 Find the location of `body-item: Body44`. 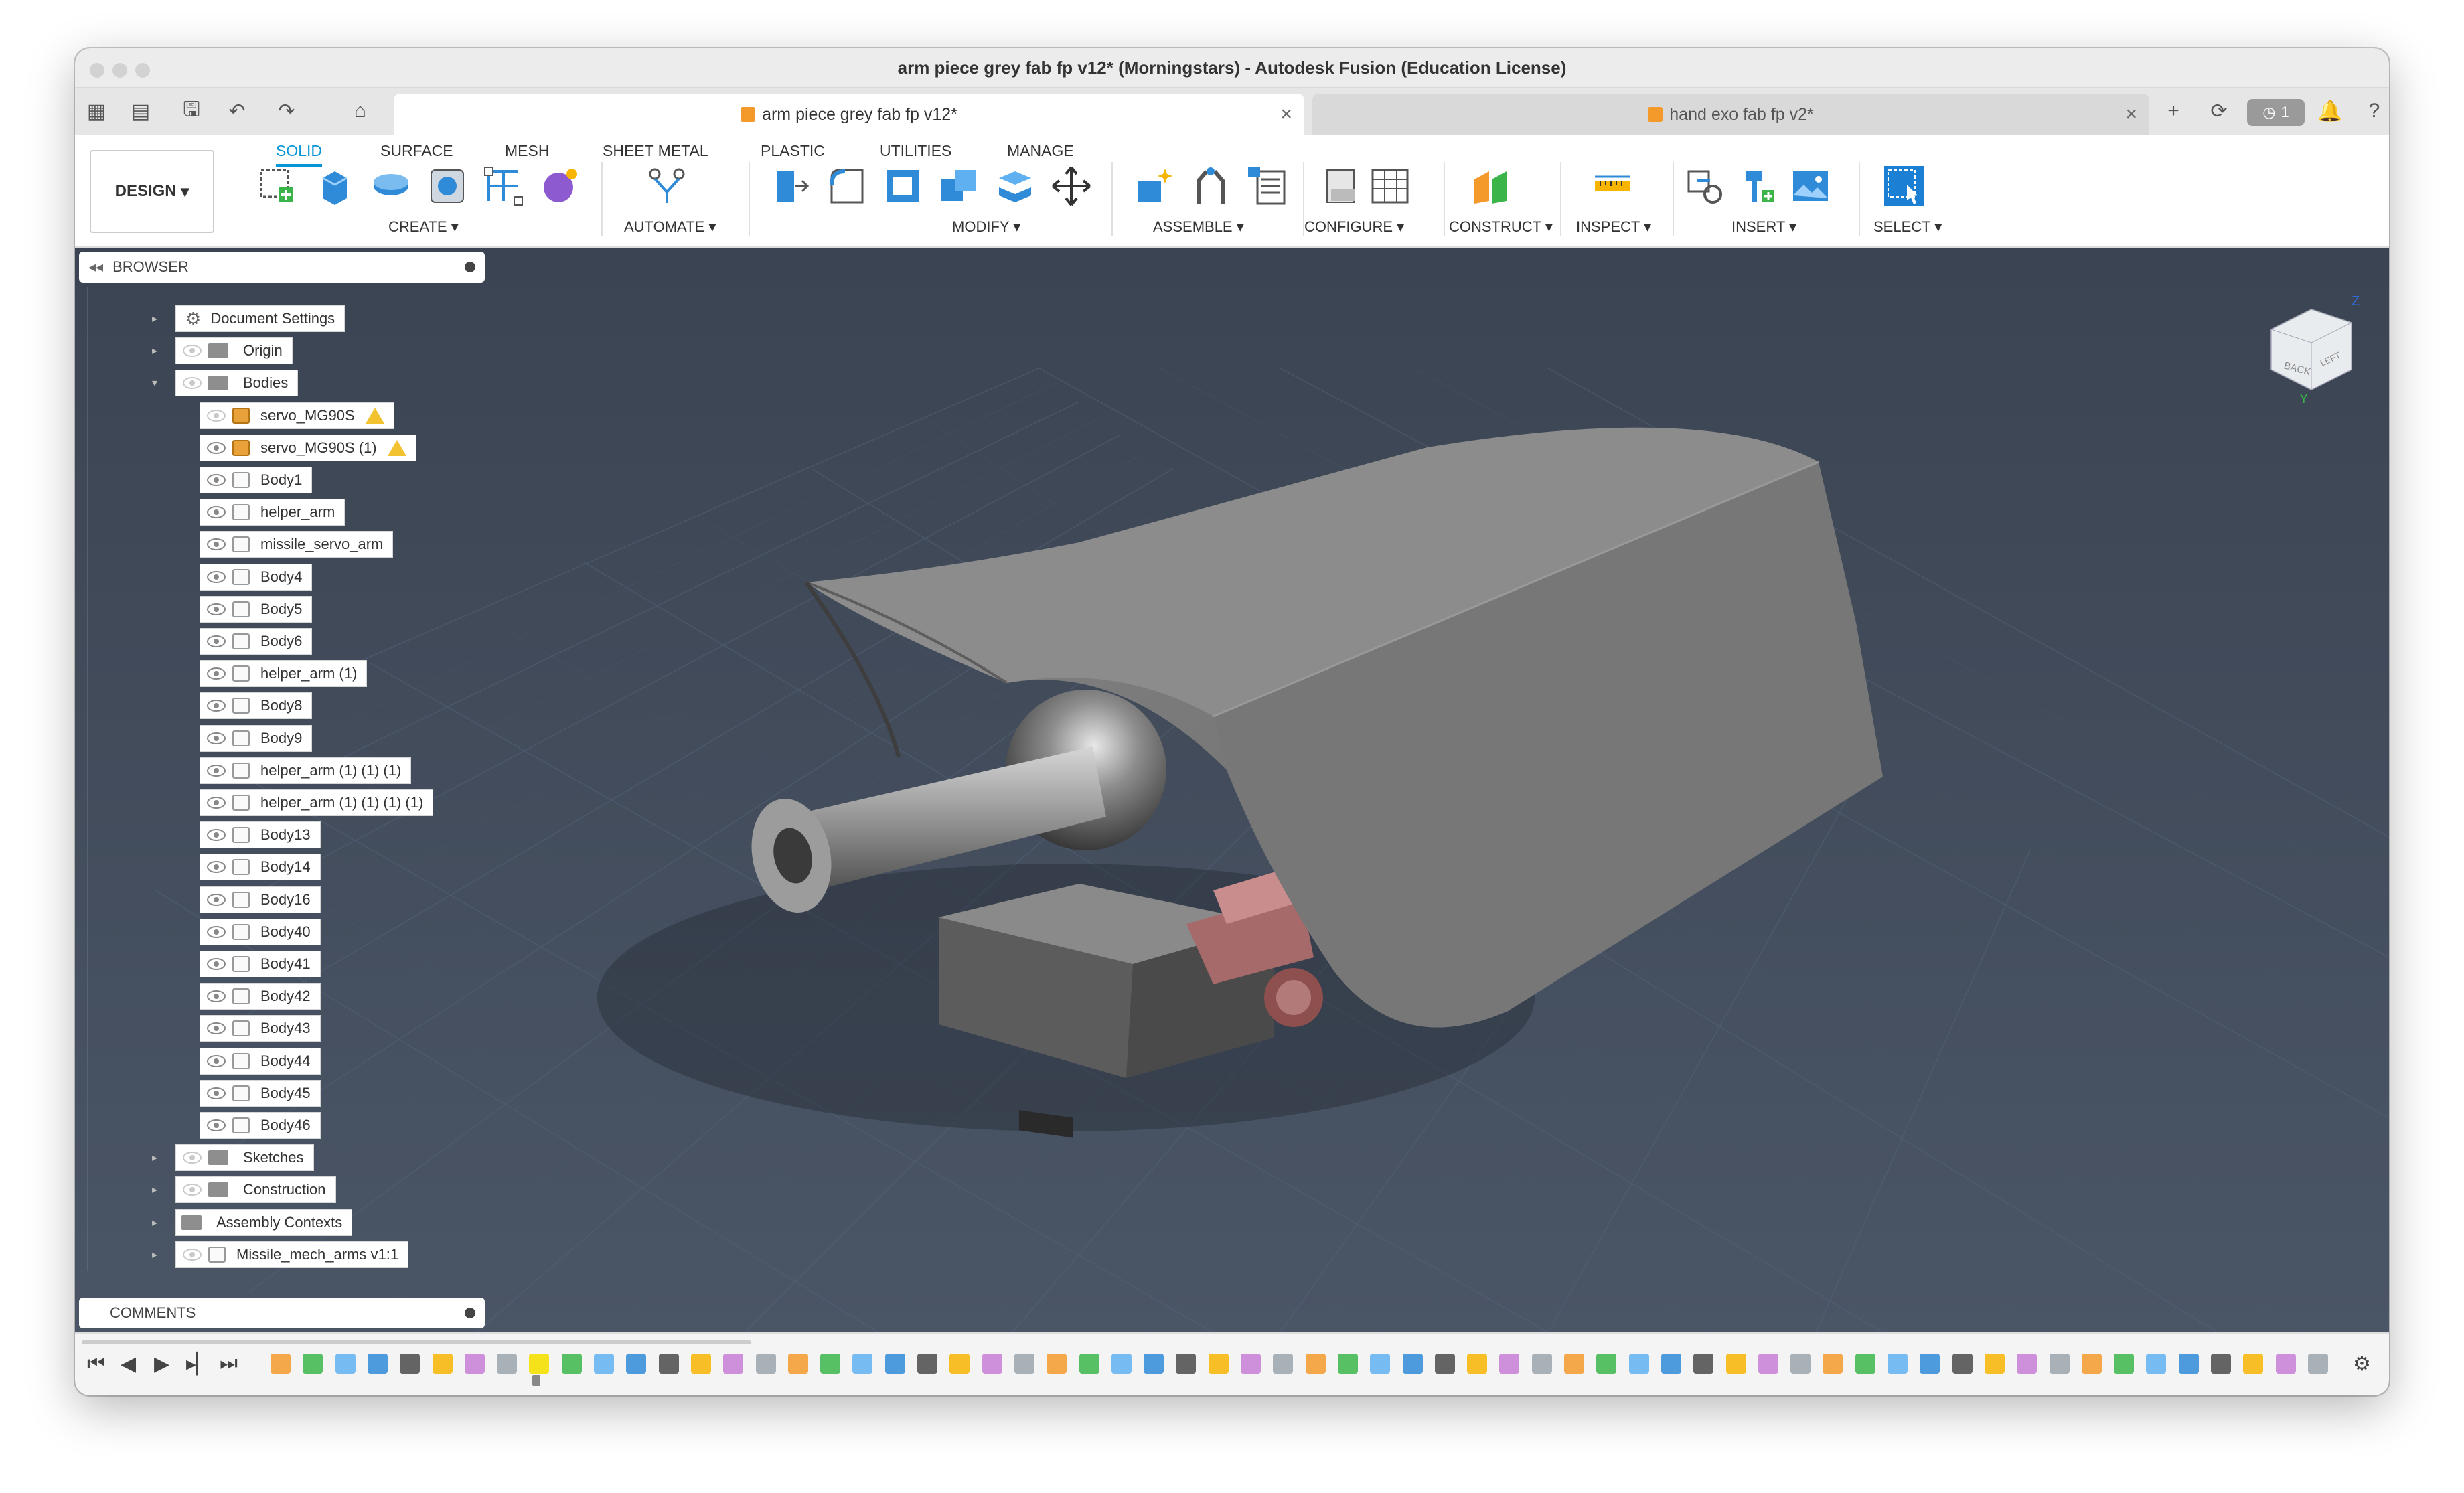

body-item: Body44 is located at coordinates (260, 1061).